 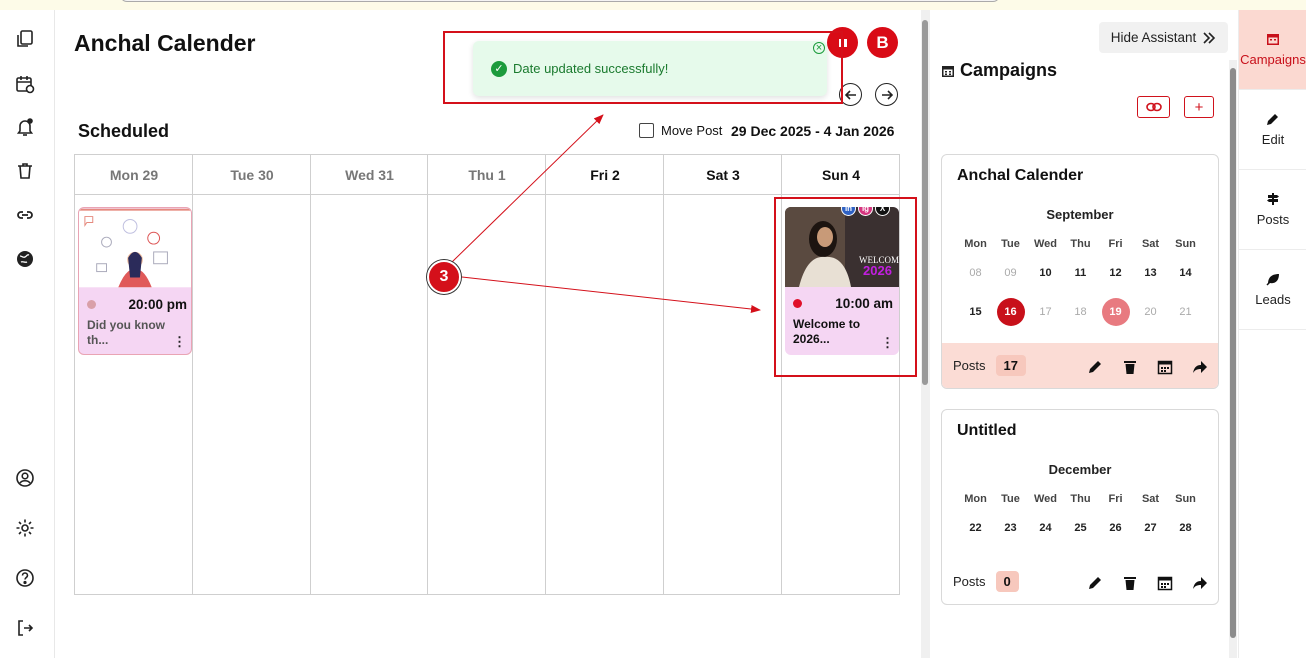 I want to click on rail-label: Campaigns, so click(x=1273, y=59).